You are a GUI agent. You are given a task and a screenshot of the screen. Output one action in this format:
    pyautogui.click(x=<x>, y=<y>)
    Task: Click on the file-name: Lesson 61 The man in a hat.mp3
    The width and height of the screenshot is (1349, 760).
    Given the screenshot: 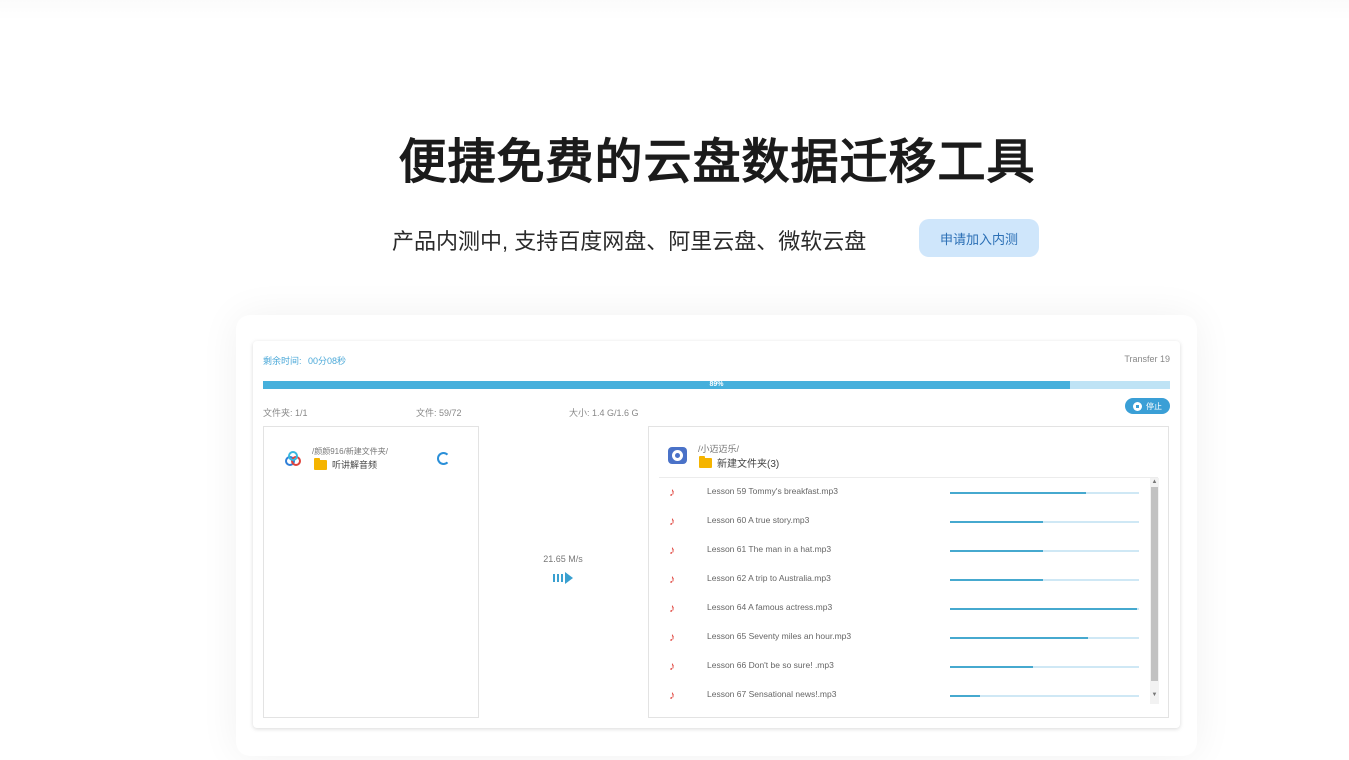 What is the action you would take?
    pyautogui.click(x=769, y=549)
    